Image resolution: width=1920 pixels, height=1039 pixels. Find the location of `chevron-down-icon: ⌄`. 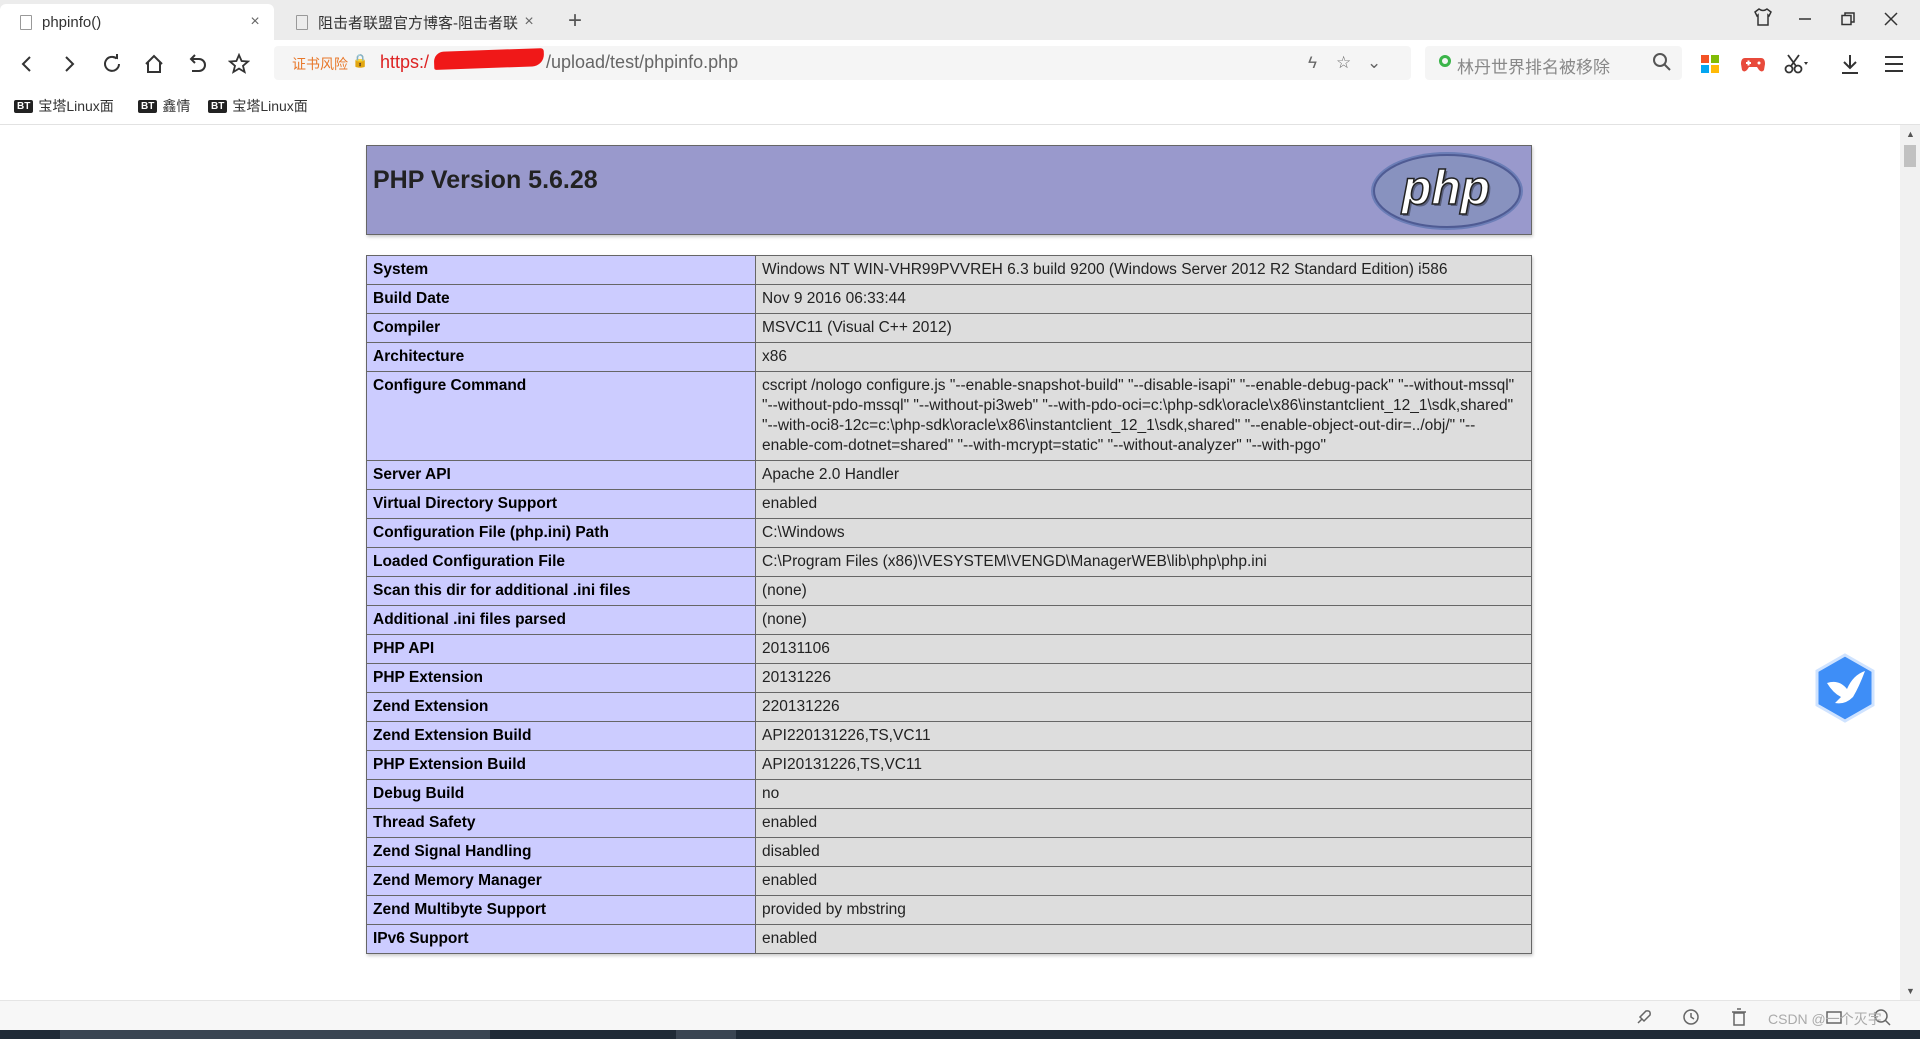

chevron-down-icon: ⌄ is located at coordinates (1374, 63).